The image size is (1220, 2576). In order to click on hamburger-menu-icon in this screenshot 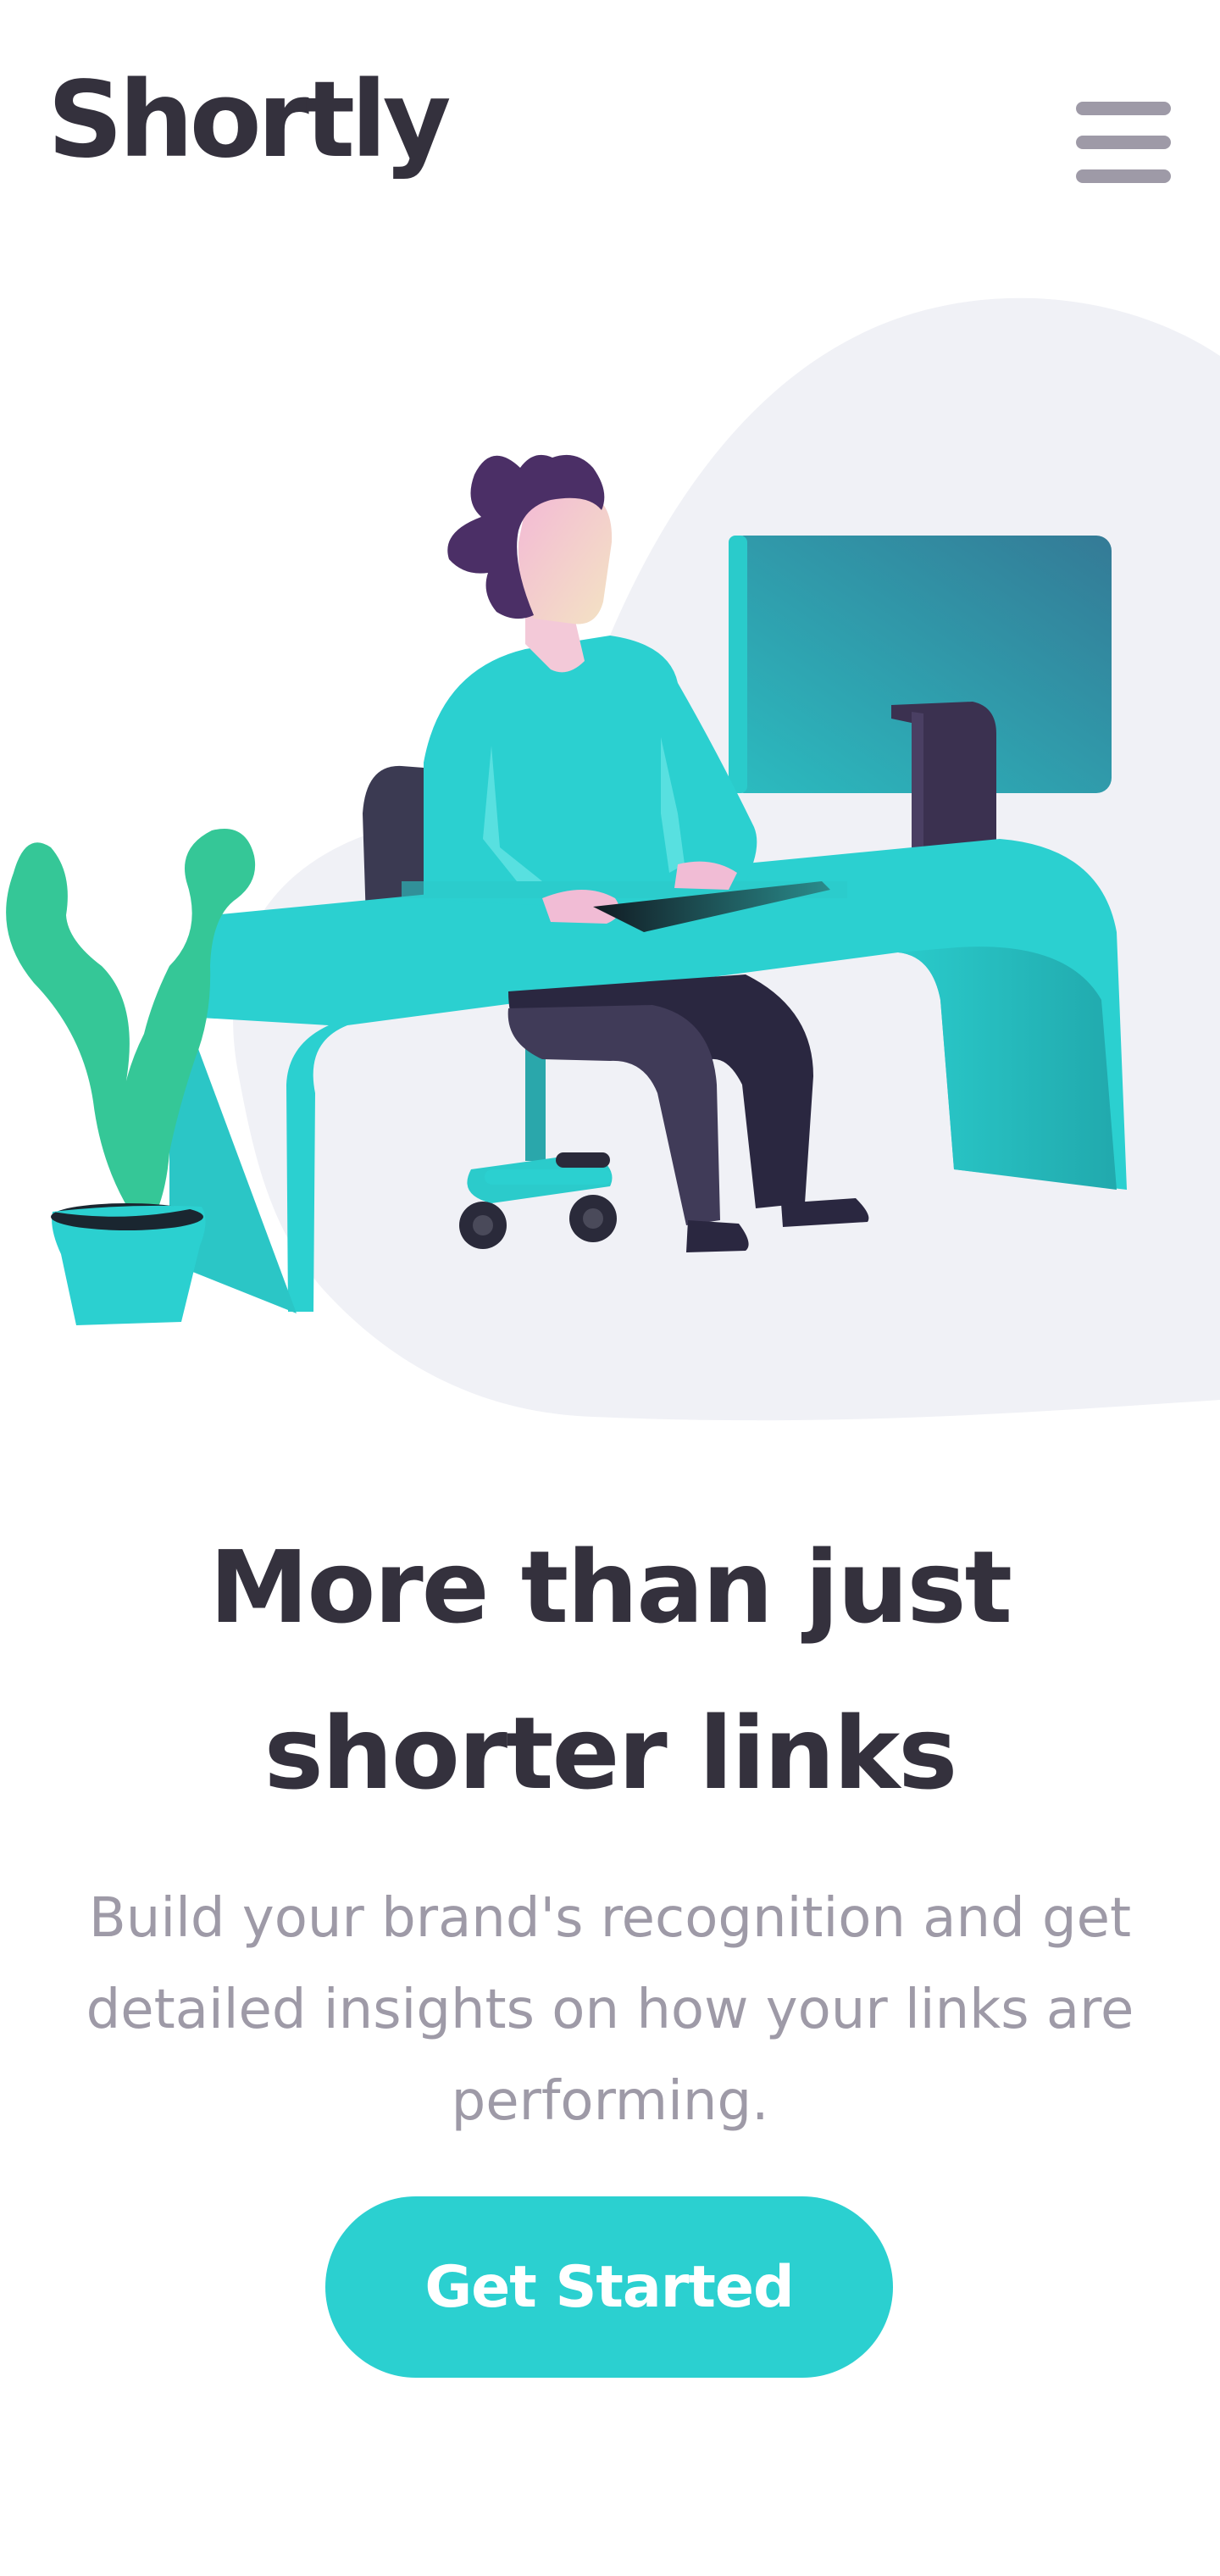, I will do `click(1123, 108)`.